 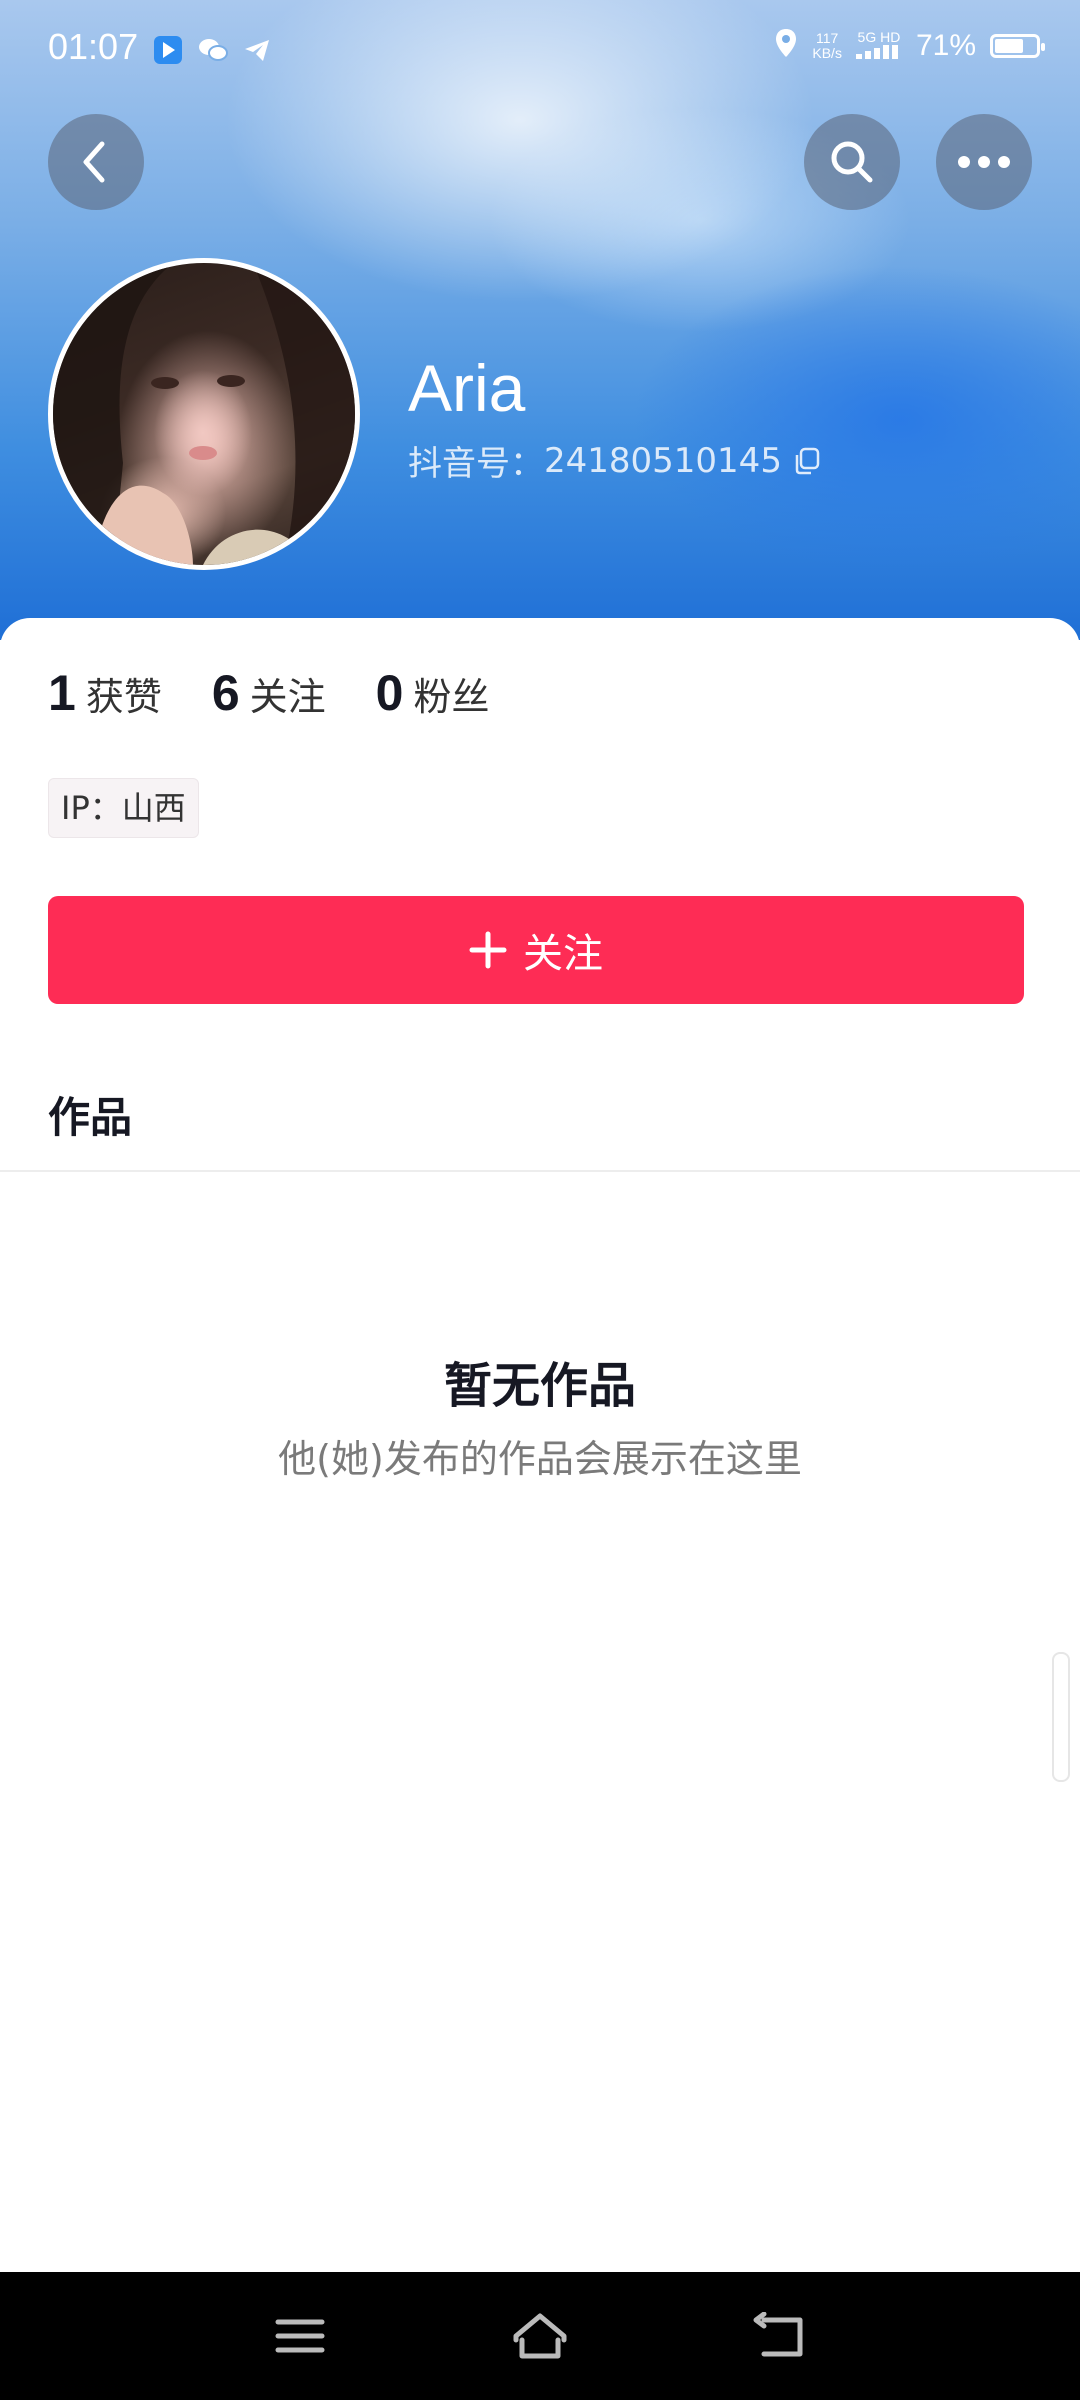 I want to click on status-right: 117 KB/s 5G HD 71%, so click(x=909, y=45).